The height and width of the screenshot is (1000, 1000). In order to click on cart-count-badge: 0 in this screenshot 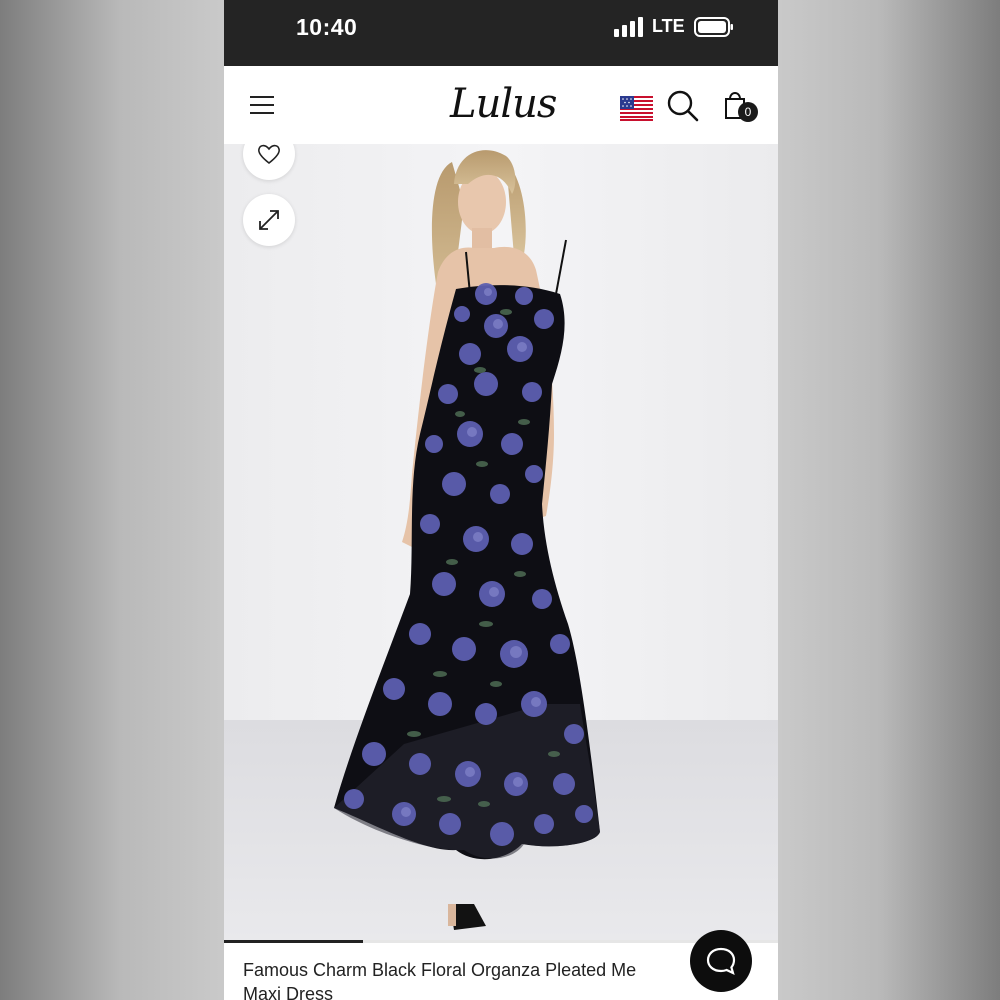, I will do `click(748, 112)`.